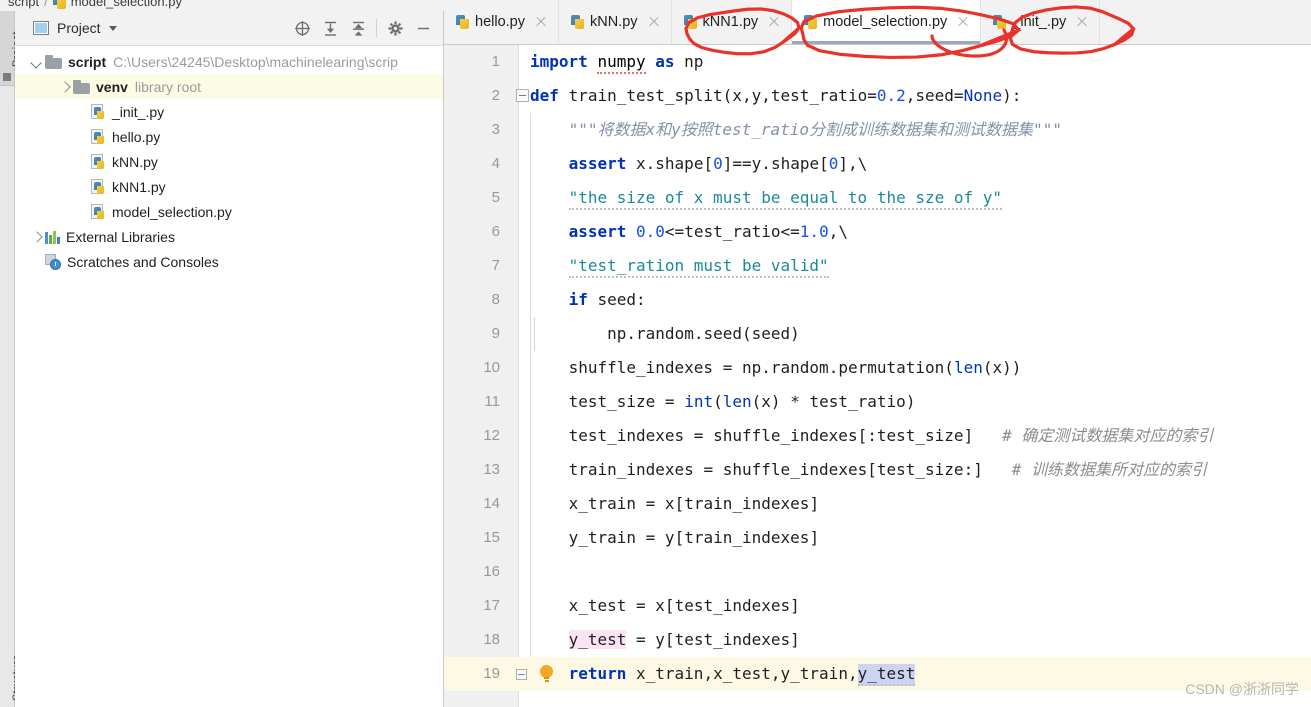 The height and width of the screenshot is (707, 1311). Describe the element at coordinates (53, 261) in the screenshot. I see `scratches-icon` at that location.